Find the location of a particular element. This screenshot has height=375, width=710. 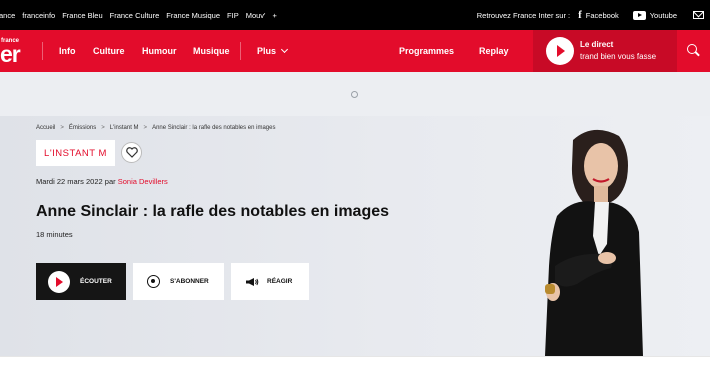

network-link-france-musique: France Musique is located at coordinates (193, 15).